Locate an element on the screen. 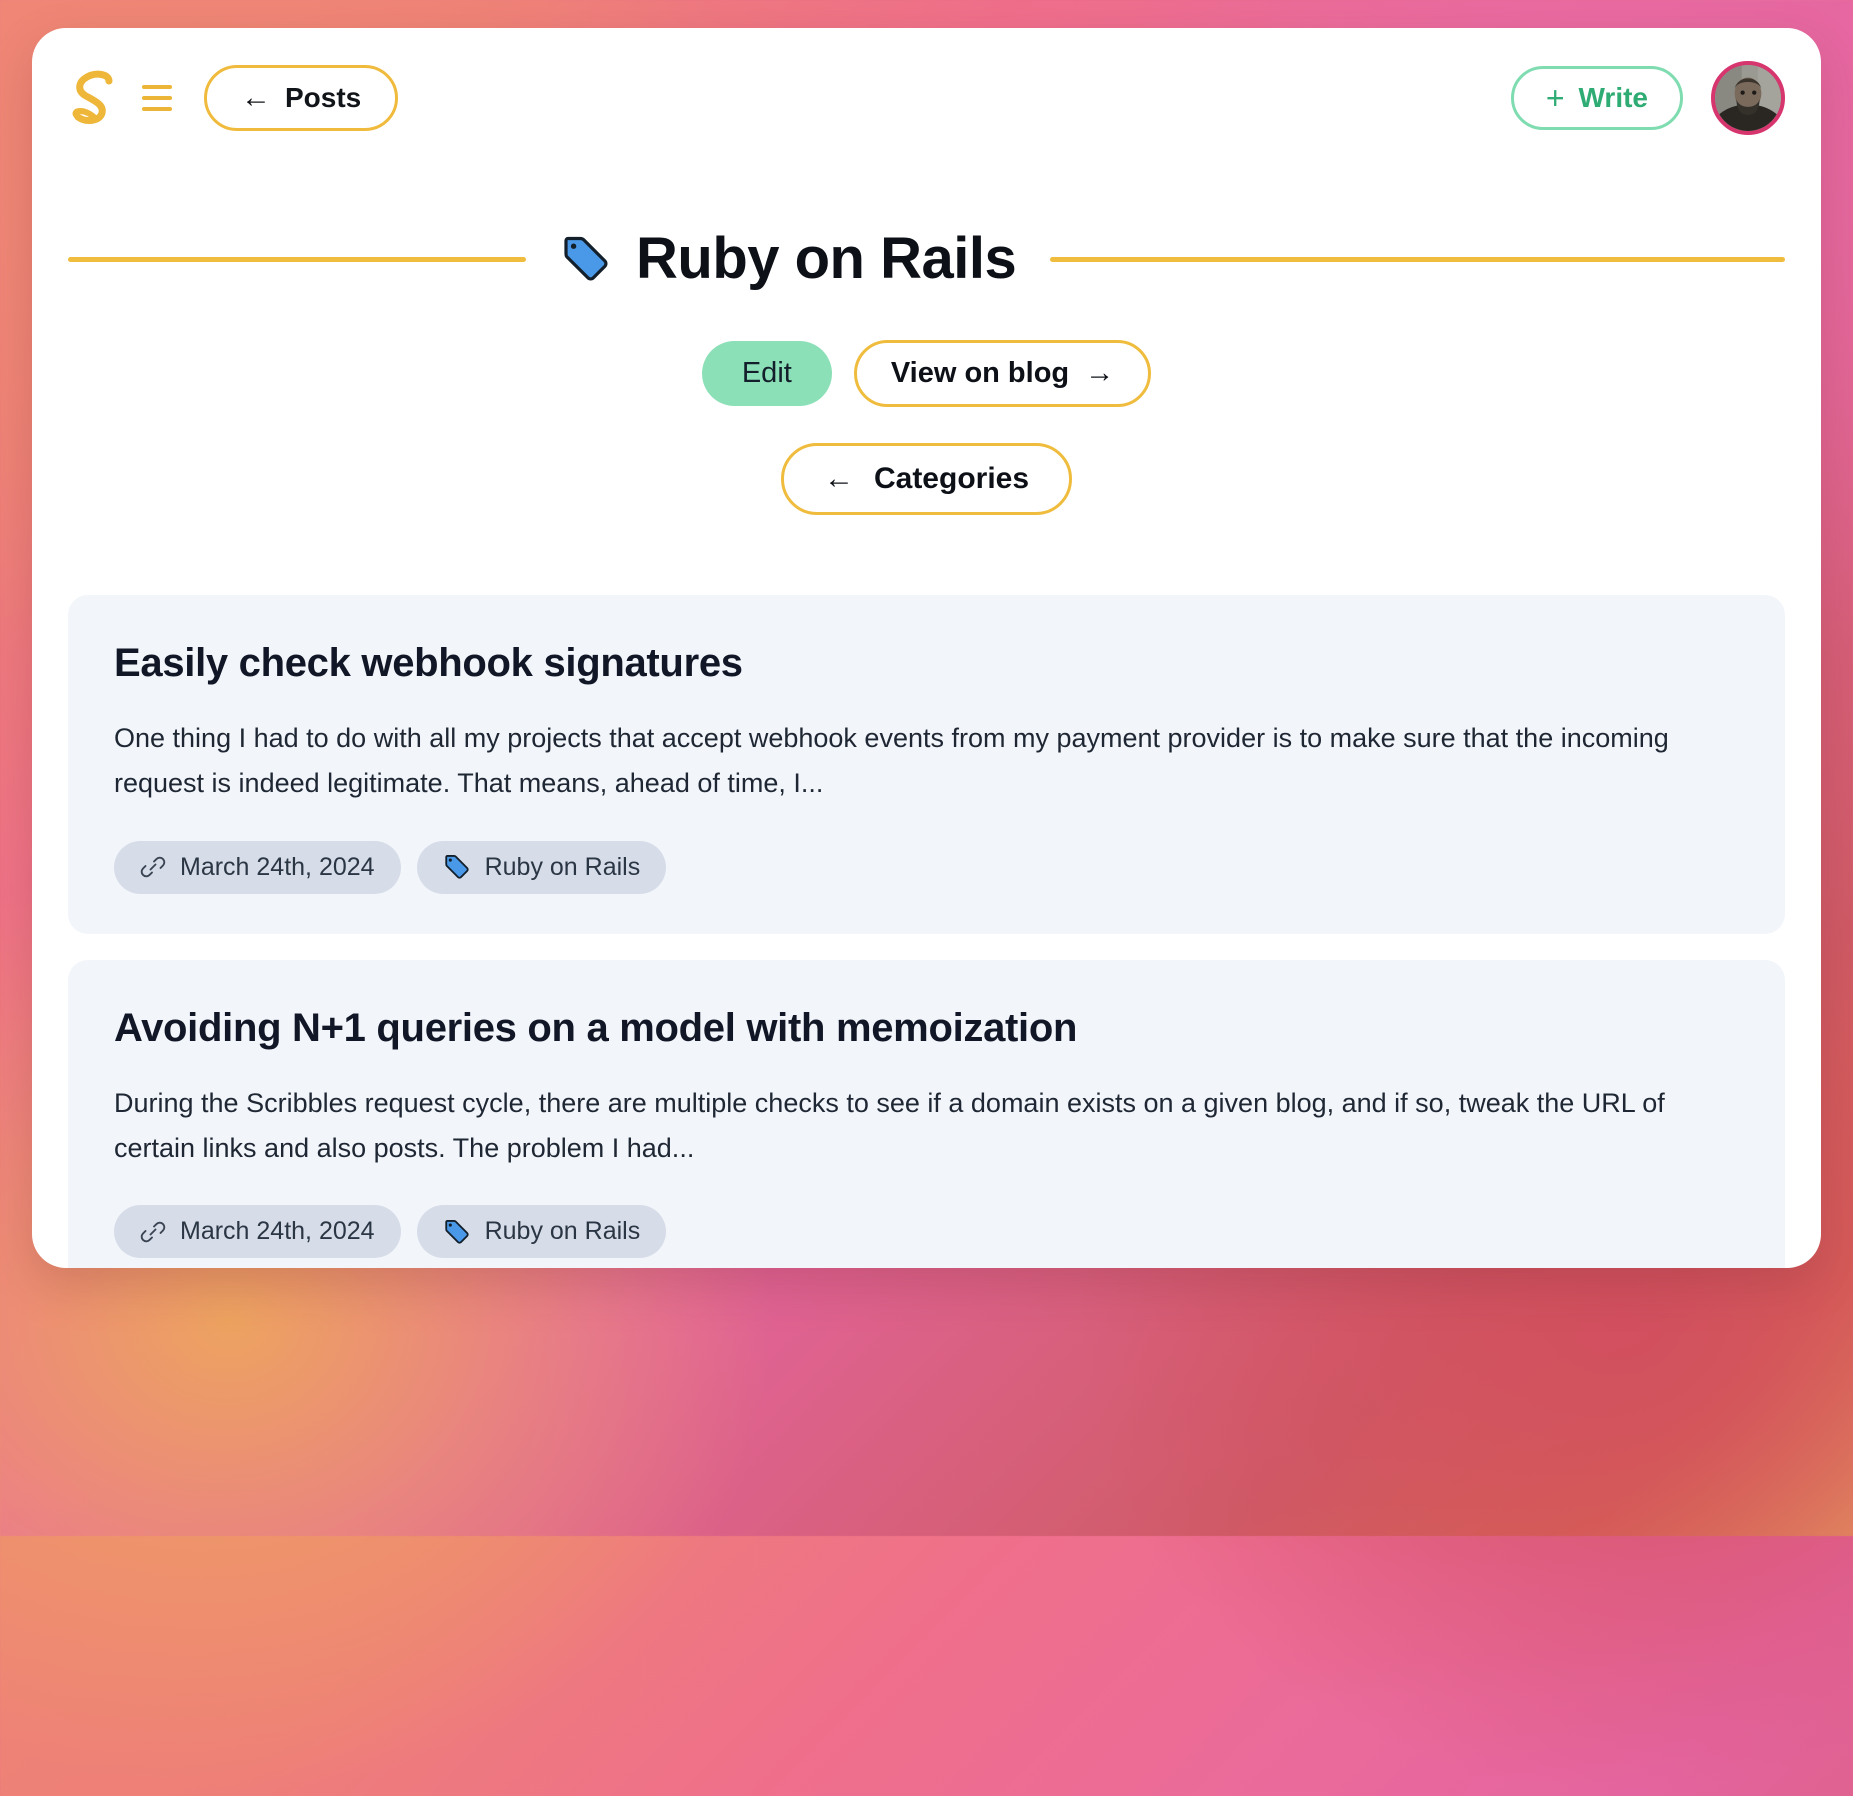 This screenshot has width=1853, height=1796. view-on-blog-button: View on blog → is located at coordinates (1002, 373).